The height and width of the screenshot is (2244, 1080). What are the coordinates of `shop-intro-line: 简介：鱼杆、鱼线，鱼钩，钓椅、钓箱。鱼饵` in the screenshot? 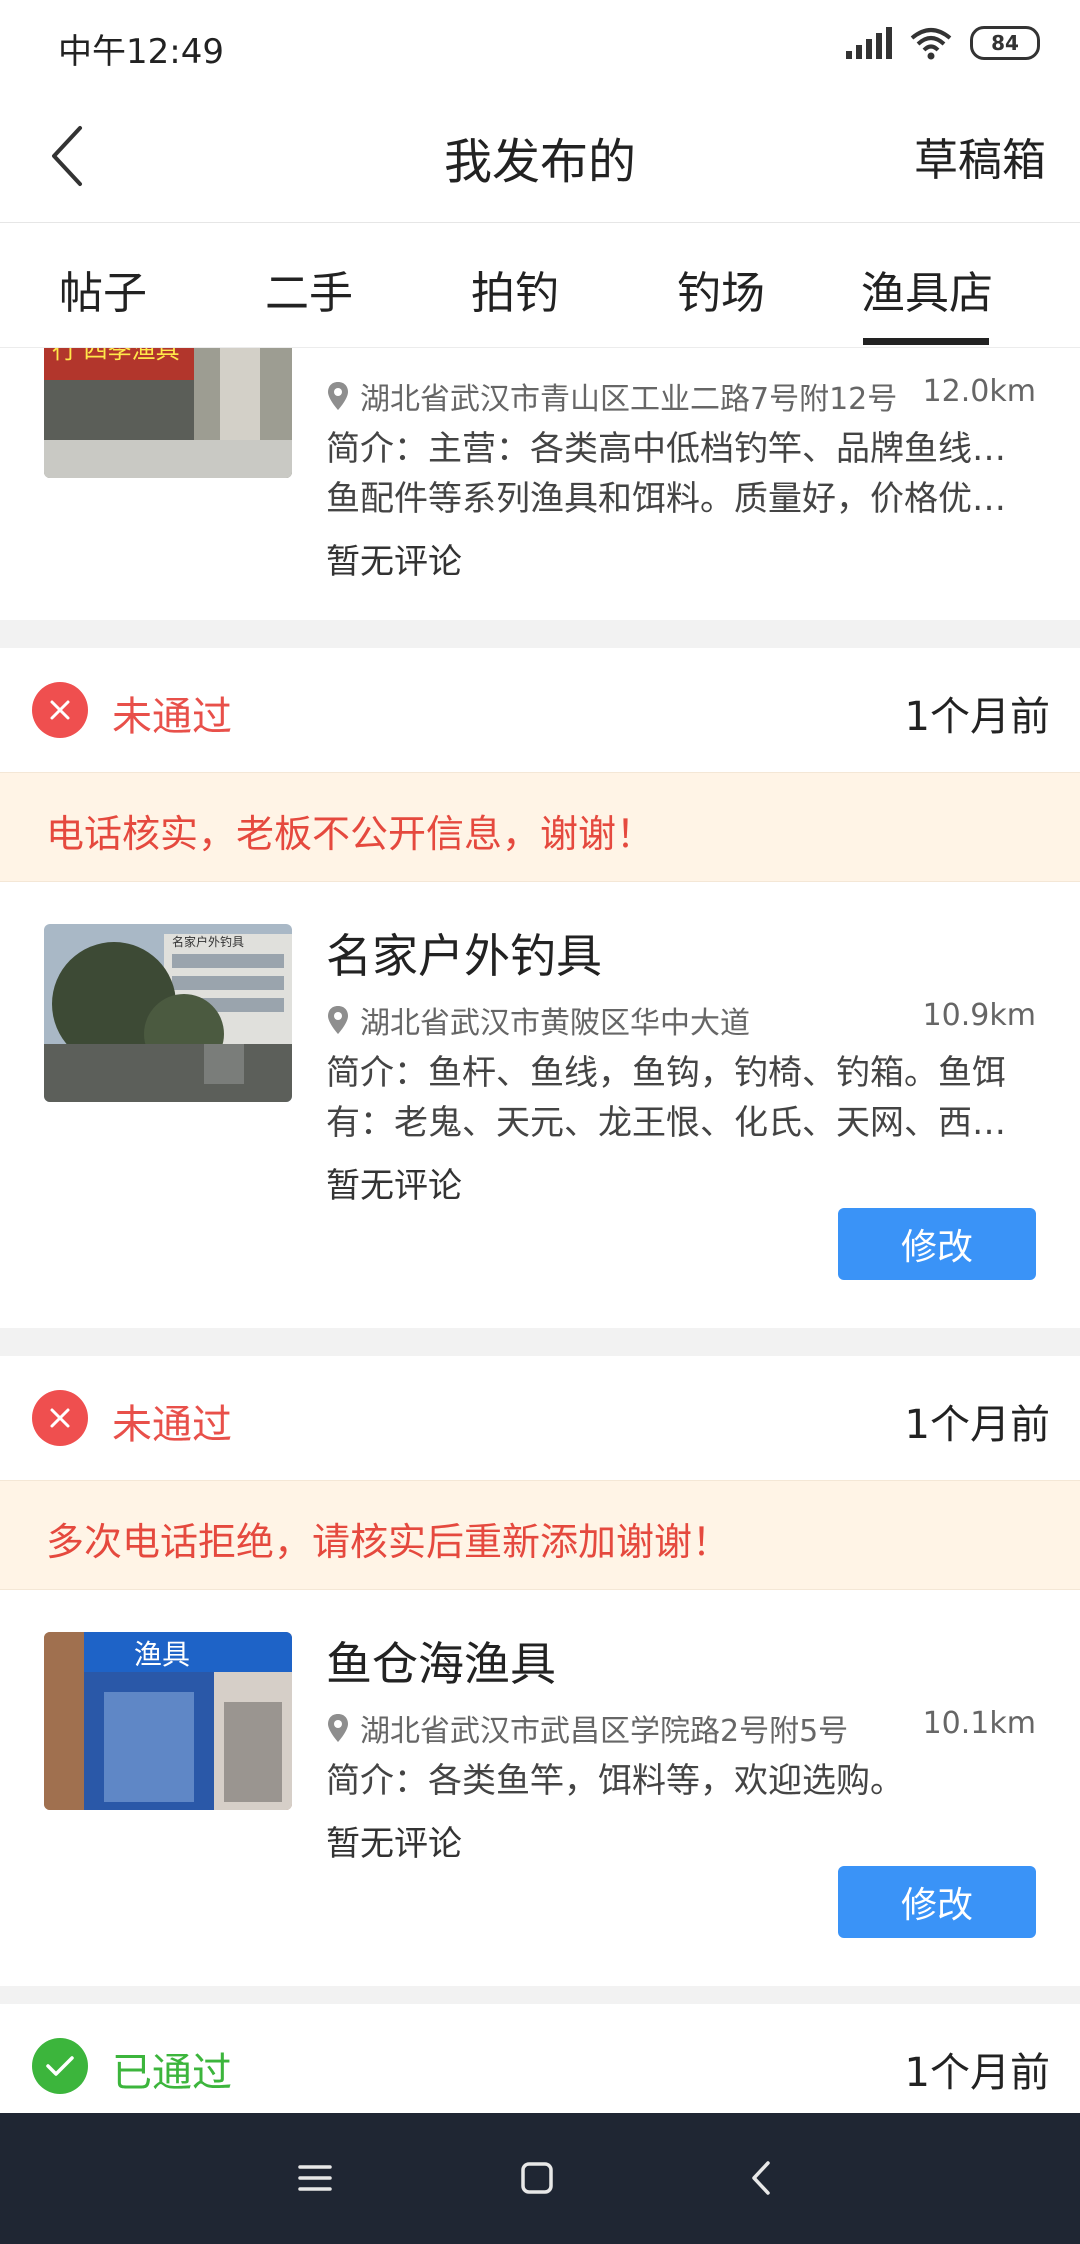 It's located at (666, 1073).